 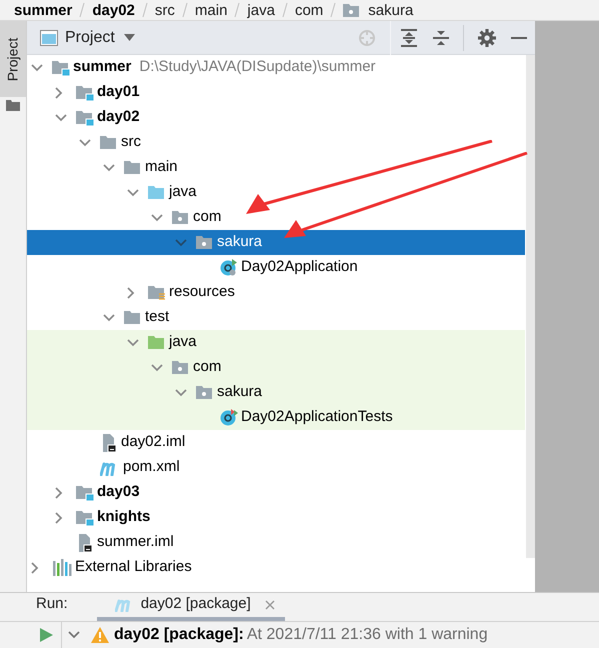 What do you see at coordinates (211, 10) in the screenshot?
I see `breadcrumb-item: main` at bounding box center [211, 10].